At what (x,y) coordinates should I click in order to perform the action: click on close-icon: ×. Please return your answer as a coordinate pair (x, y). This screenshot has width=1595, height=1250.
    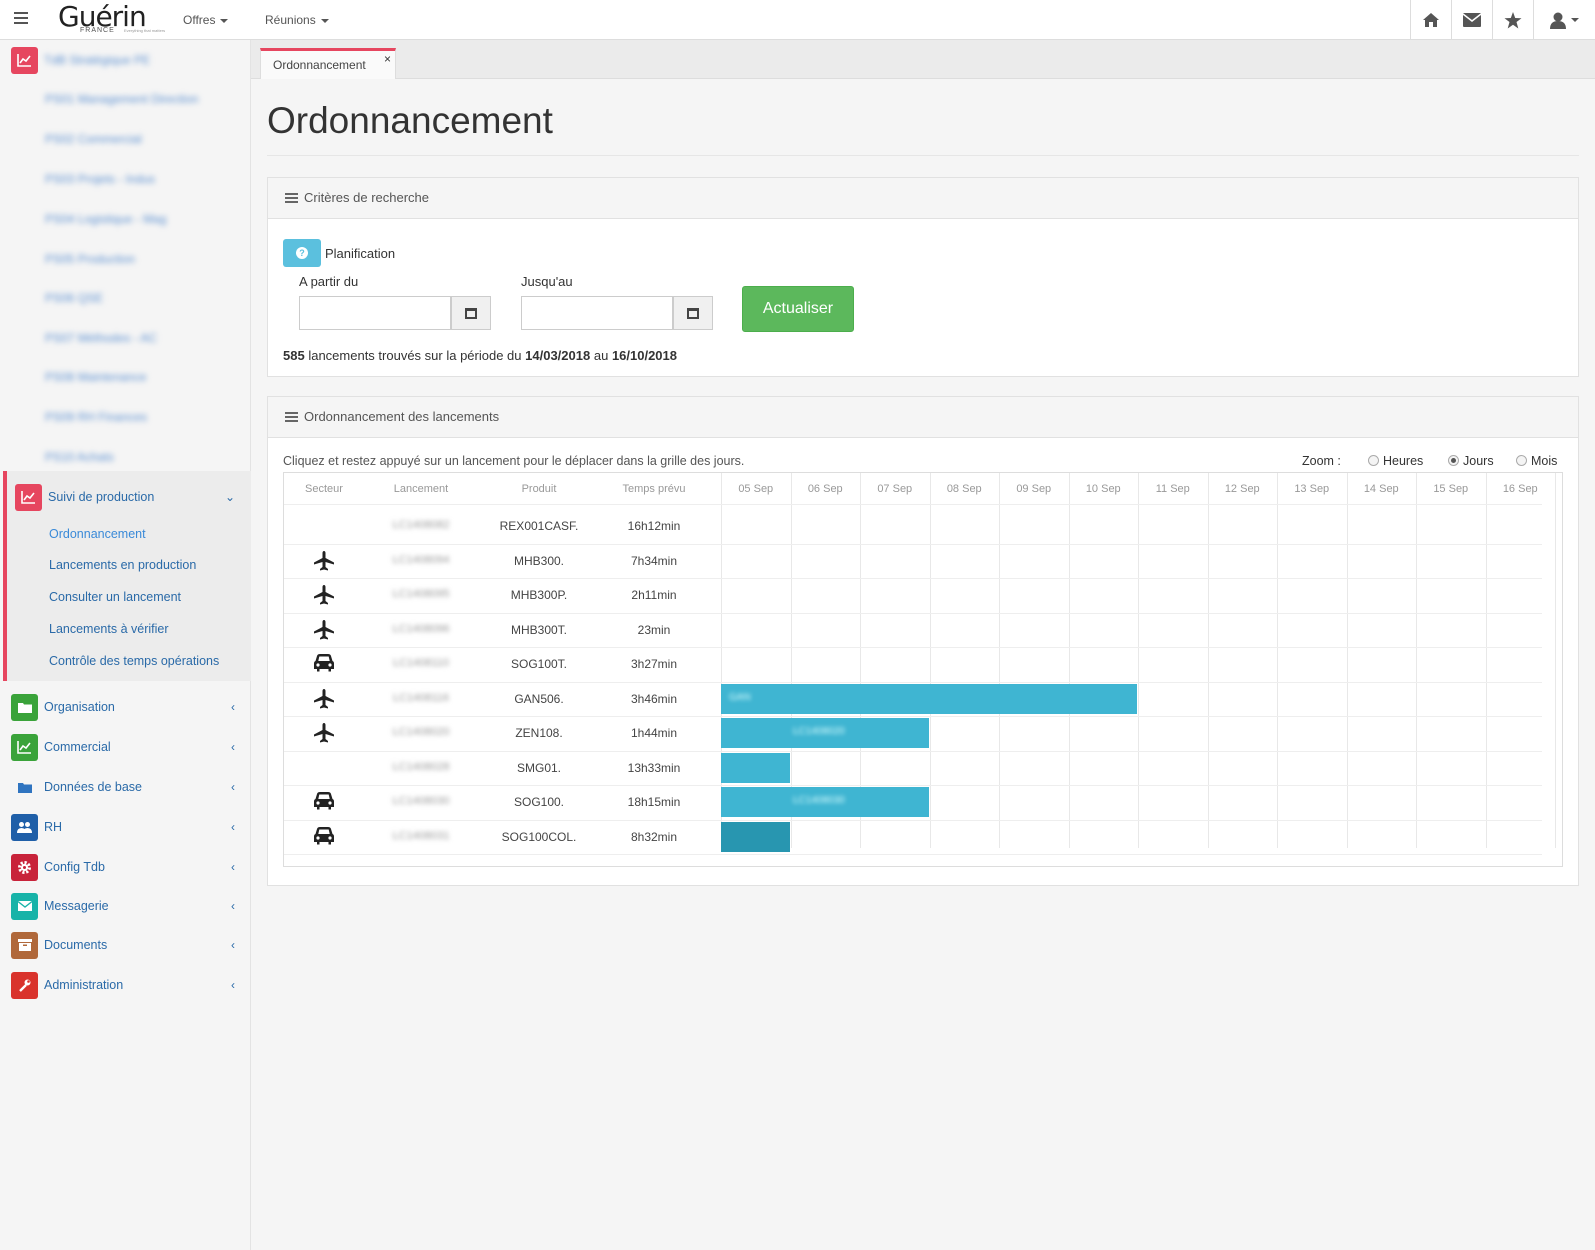
    Looking at the image, I should click on (387, 59).